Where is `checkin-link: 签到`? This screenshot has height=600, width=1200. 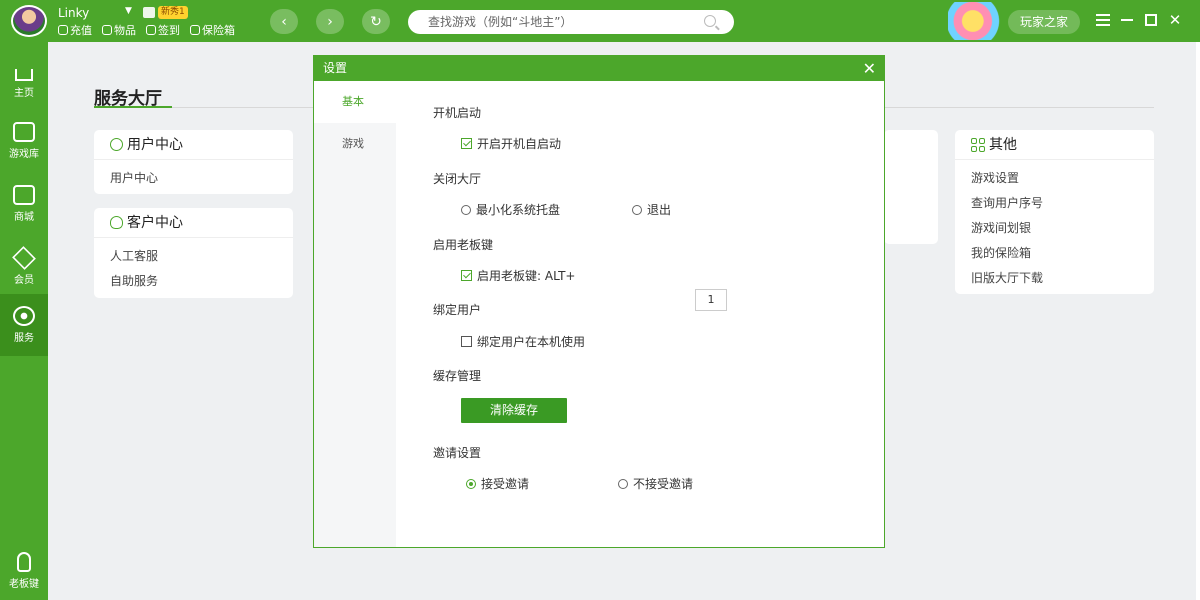 checkin-link: 签到 is located at coordinates (163, 30).